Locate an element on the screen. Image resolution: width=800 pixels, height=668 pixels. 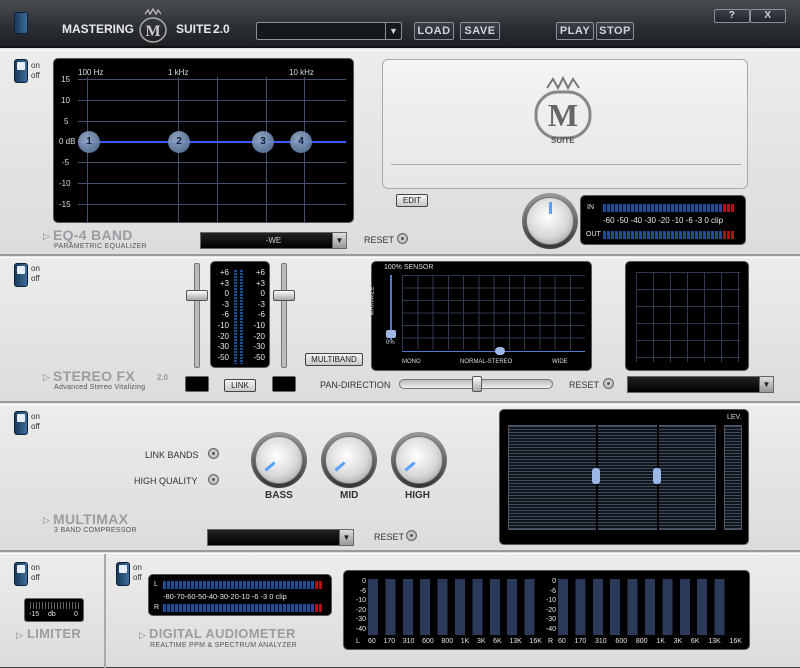
freq-label-1khz: 1 kHz is located at coordinates (178, 72).